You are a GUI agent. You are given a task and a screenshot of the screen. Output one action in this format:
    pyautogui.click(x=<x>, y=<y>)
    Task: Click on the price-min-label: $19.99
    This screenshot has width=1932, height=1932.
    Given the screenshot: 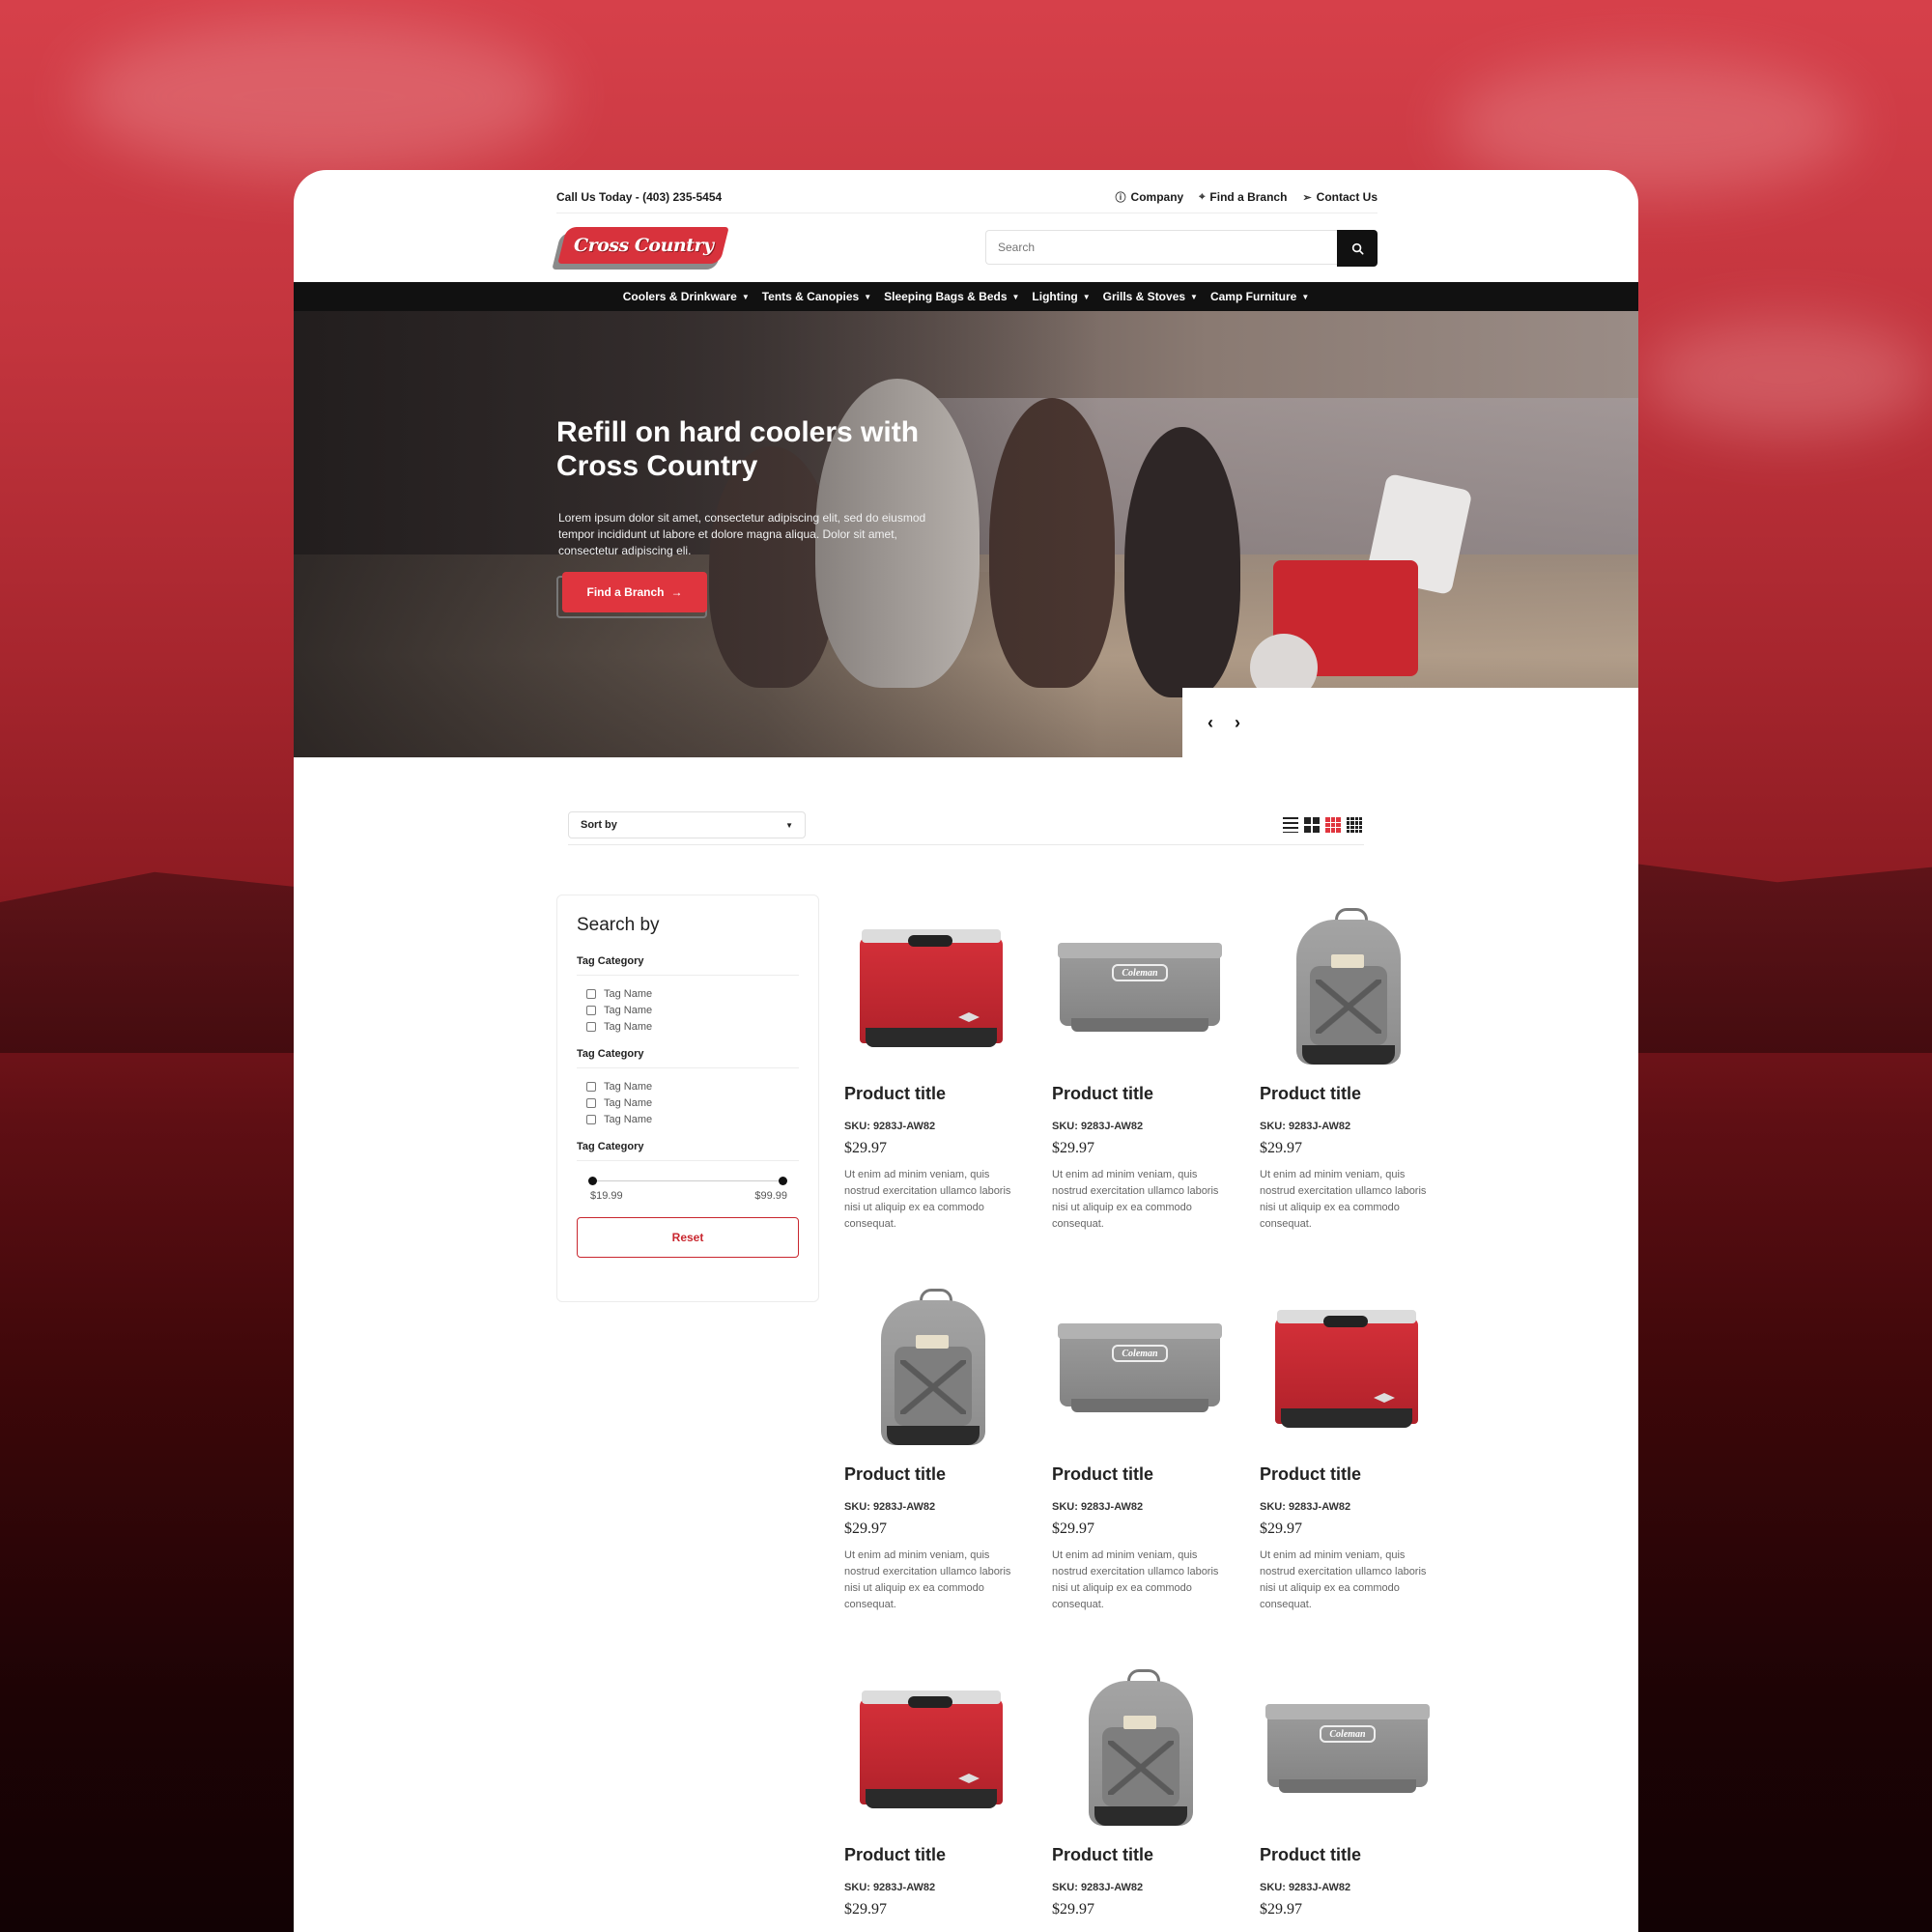 What is the action you would take?
    pyautogui.click(x=606, y=1196)
    